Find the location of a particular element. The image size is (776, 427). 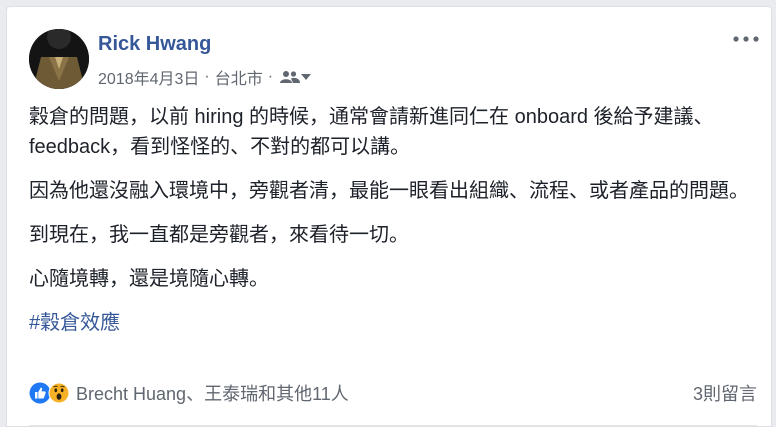

wow-icon is located at coordinates (59, 393).